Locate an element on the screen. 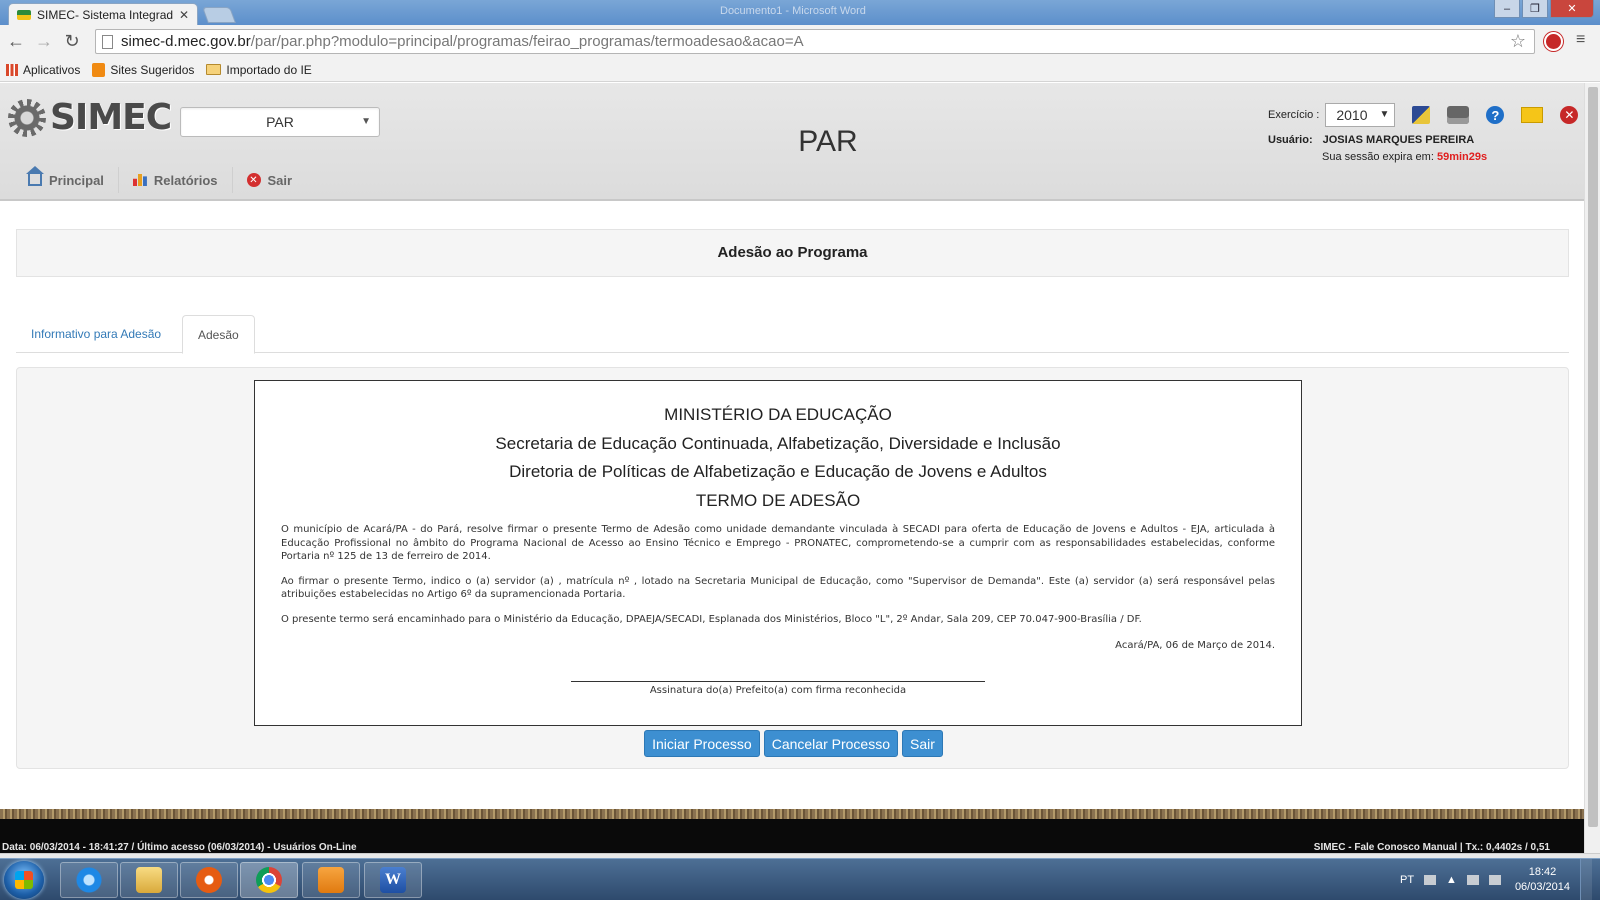  bookmark-star-icon: ☆ is located at coordinates (1518, 41).